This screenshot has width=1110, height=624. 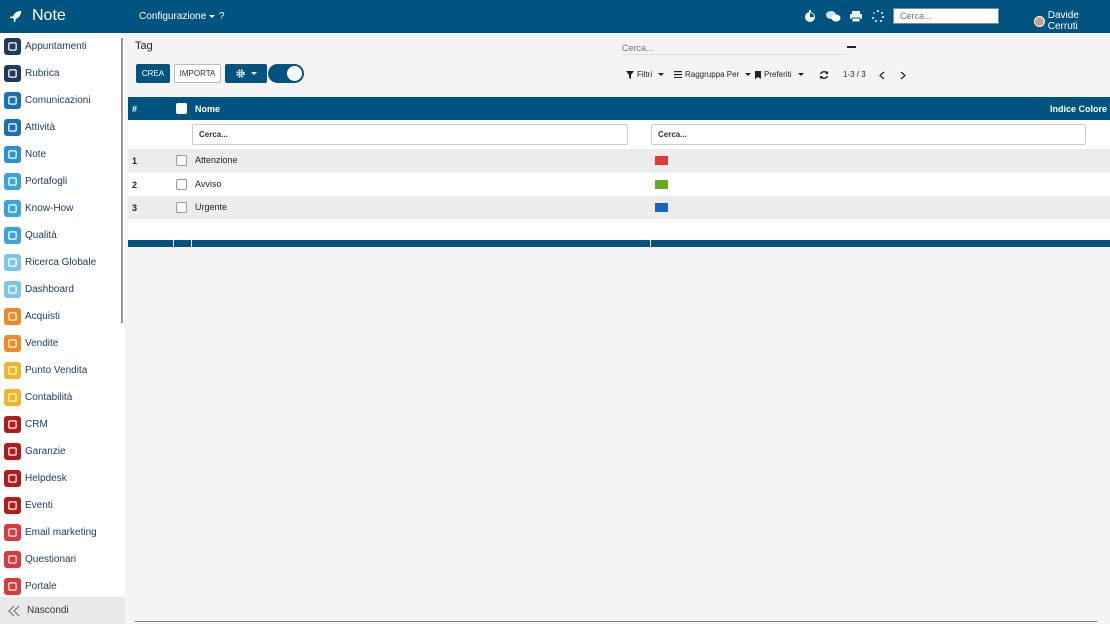 What do you see at coordinates (45, 370) in the screenshot?
I see `sidebar-item-punto-vendita: Punto Vendita` at bounding box center [45, 370].